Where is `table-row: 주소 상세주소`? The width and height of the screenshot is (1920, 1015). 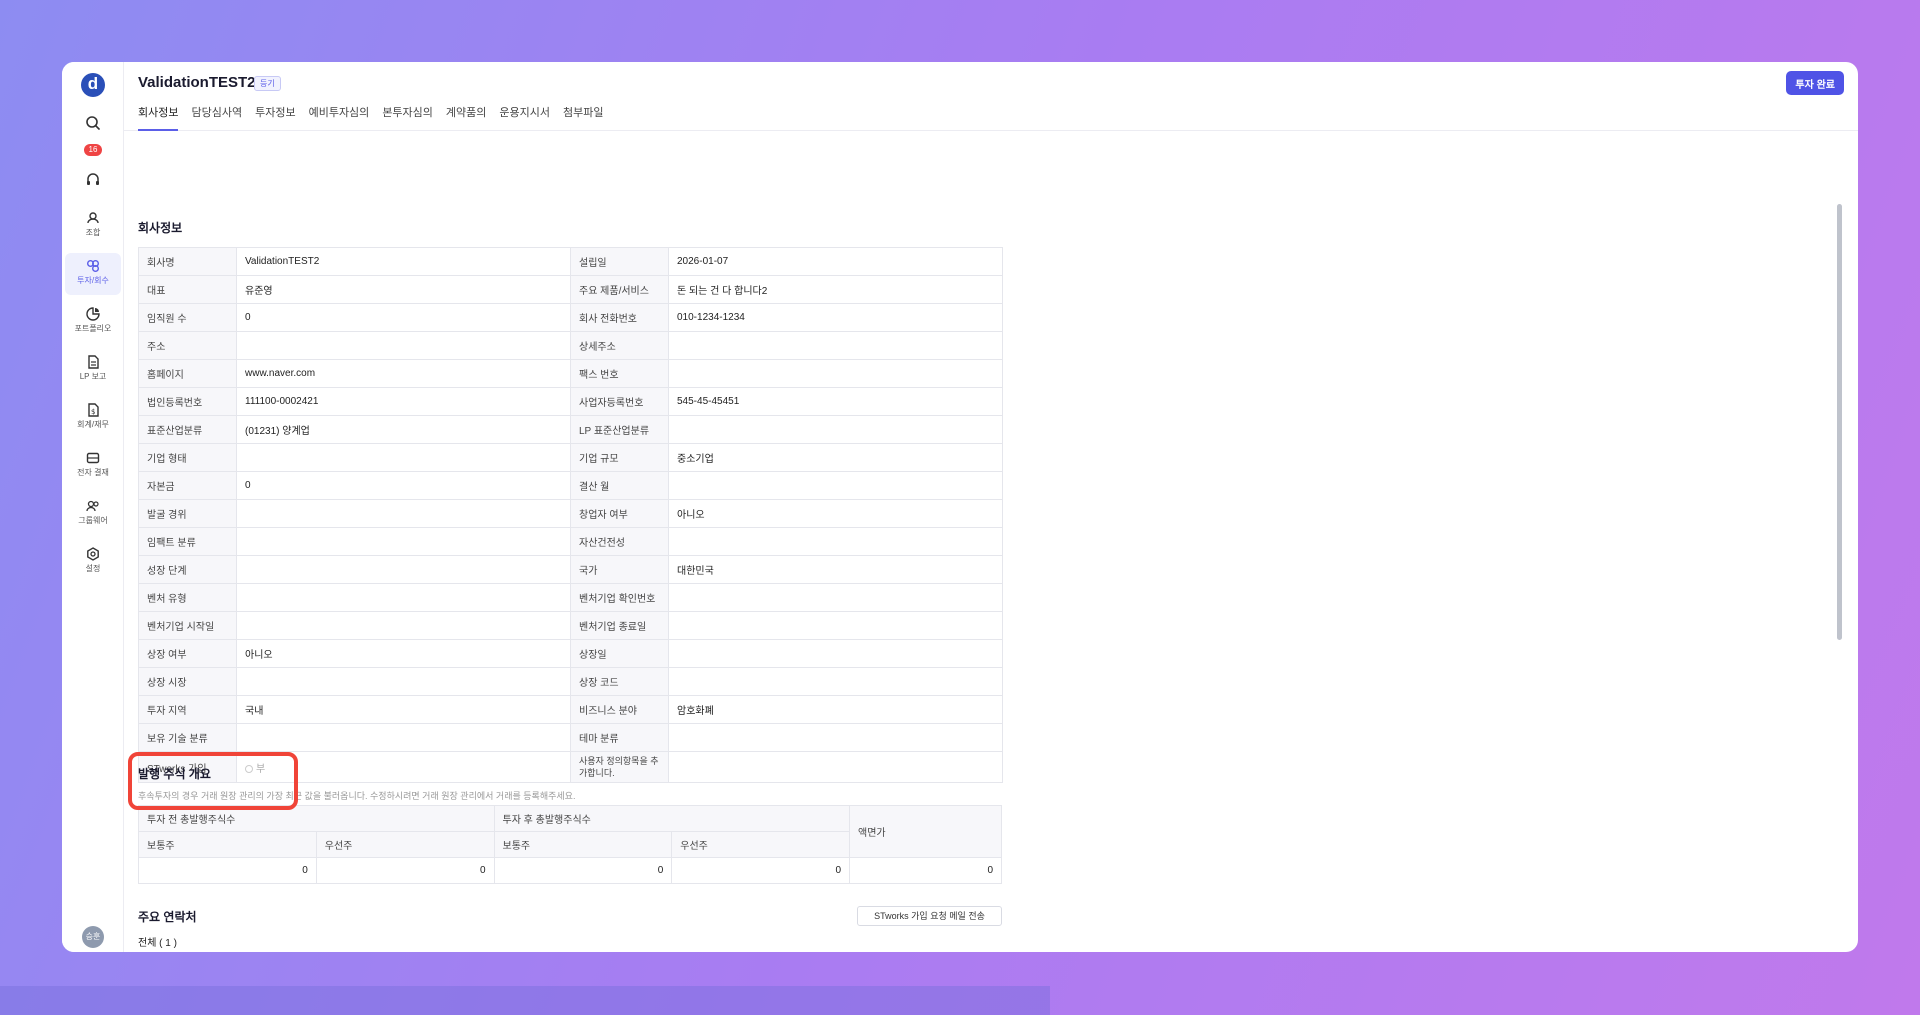
table-row: 주소 상세주소 is located at coordinates (570, 345).